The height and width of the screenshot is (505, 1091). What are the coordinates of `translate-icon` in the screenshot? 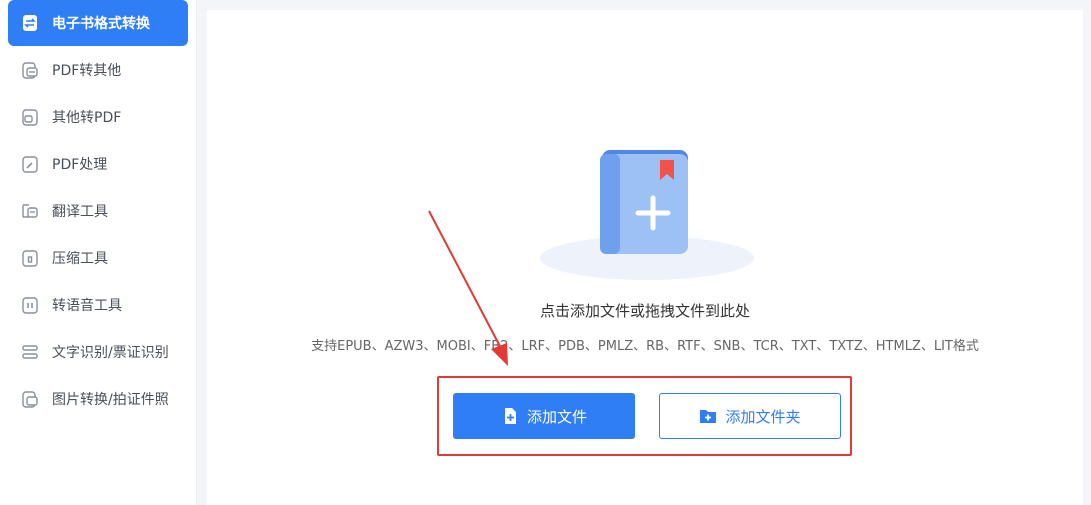 It's located at (30, 211).